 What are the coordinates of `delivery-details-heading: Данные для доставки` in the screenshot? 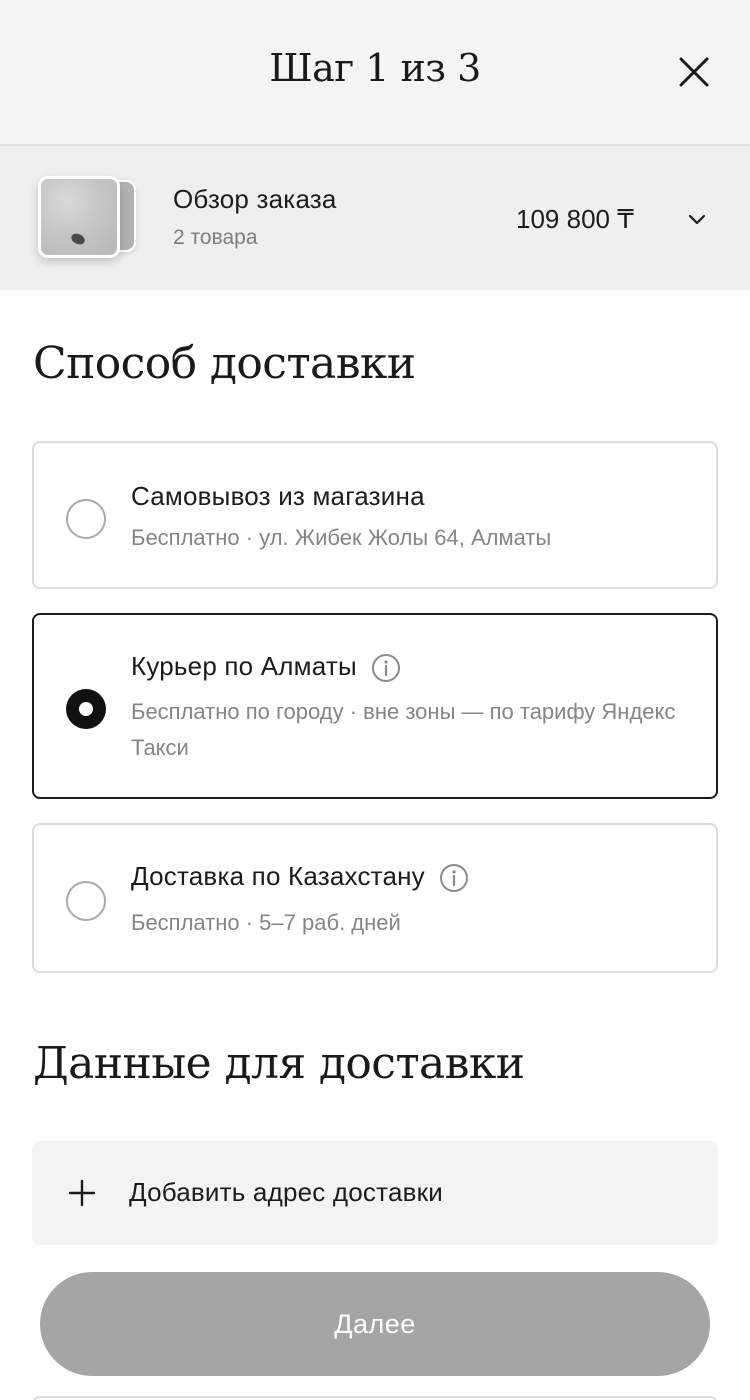 It's located at (279, 1063).